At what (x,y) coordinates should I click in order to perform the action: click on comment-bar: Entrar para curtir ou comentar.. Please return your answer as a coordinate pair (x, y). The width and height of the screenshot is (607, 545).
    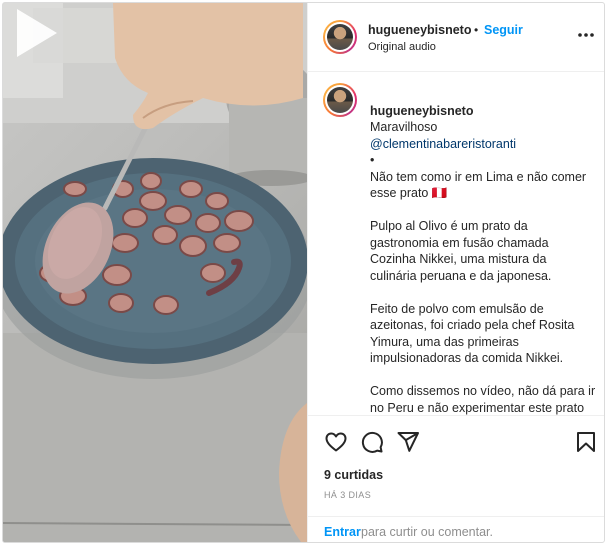
    Looking at the image, I should click on (456, 529).